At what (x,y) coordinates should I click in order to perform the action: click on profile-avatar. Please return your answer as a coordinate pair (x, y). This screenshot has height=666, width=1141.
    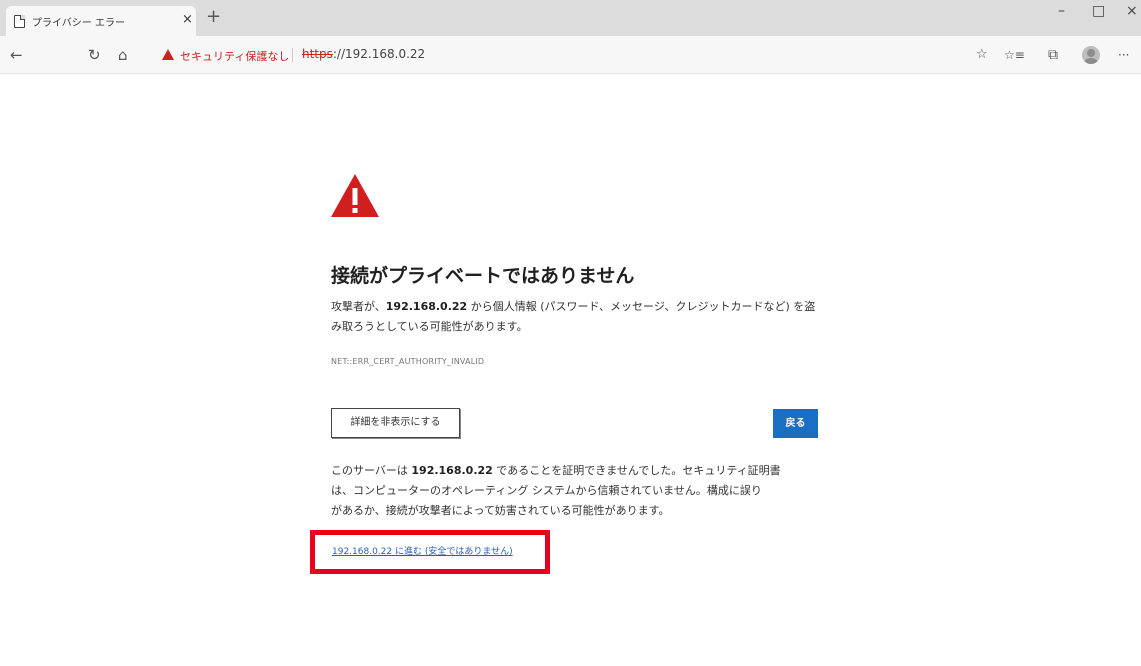
    Looking at the image, I should click on (1091, 55).